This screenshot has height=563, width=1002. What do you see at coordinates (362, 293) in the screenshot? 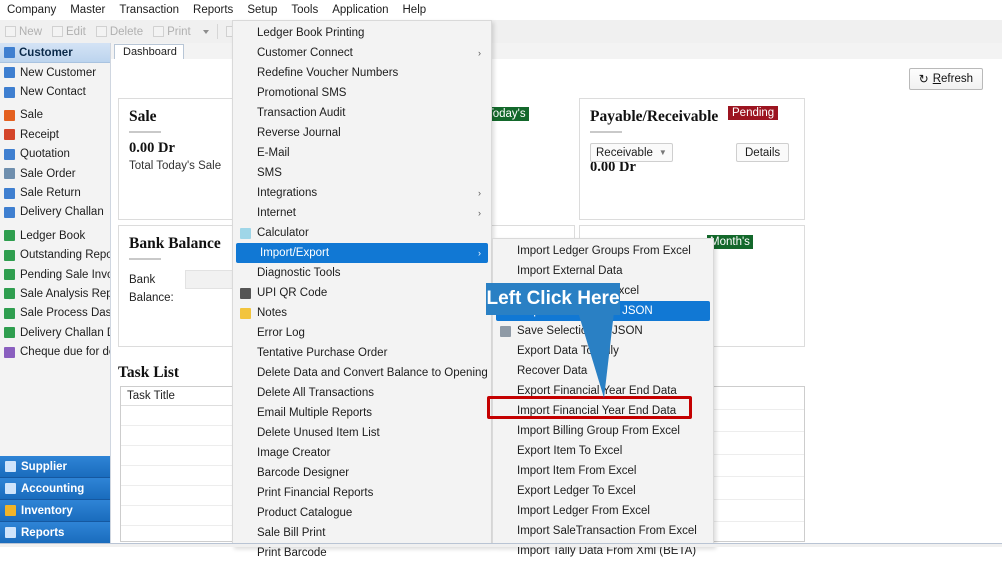
I see `menu-item-upi-qr-code: UPI QR Code` at bounding box center [362, 293].